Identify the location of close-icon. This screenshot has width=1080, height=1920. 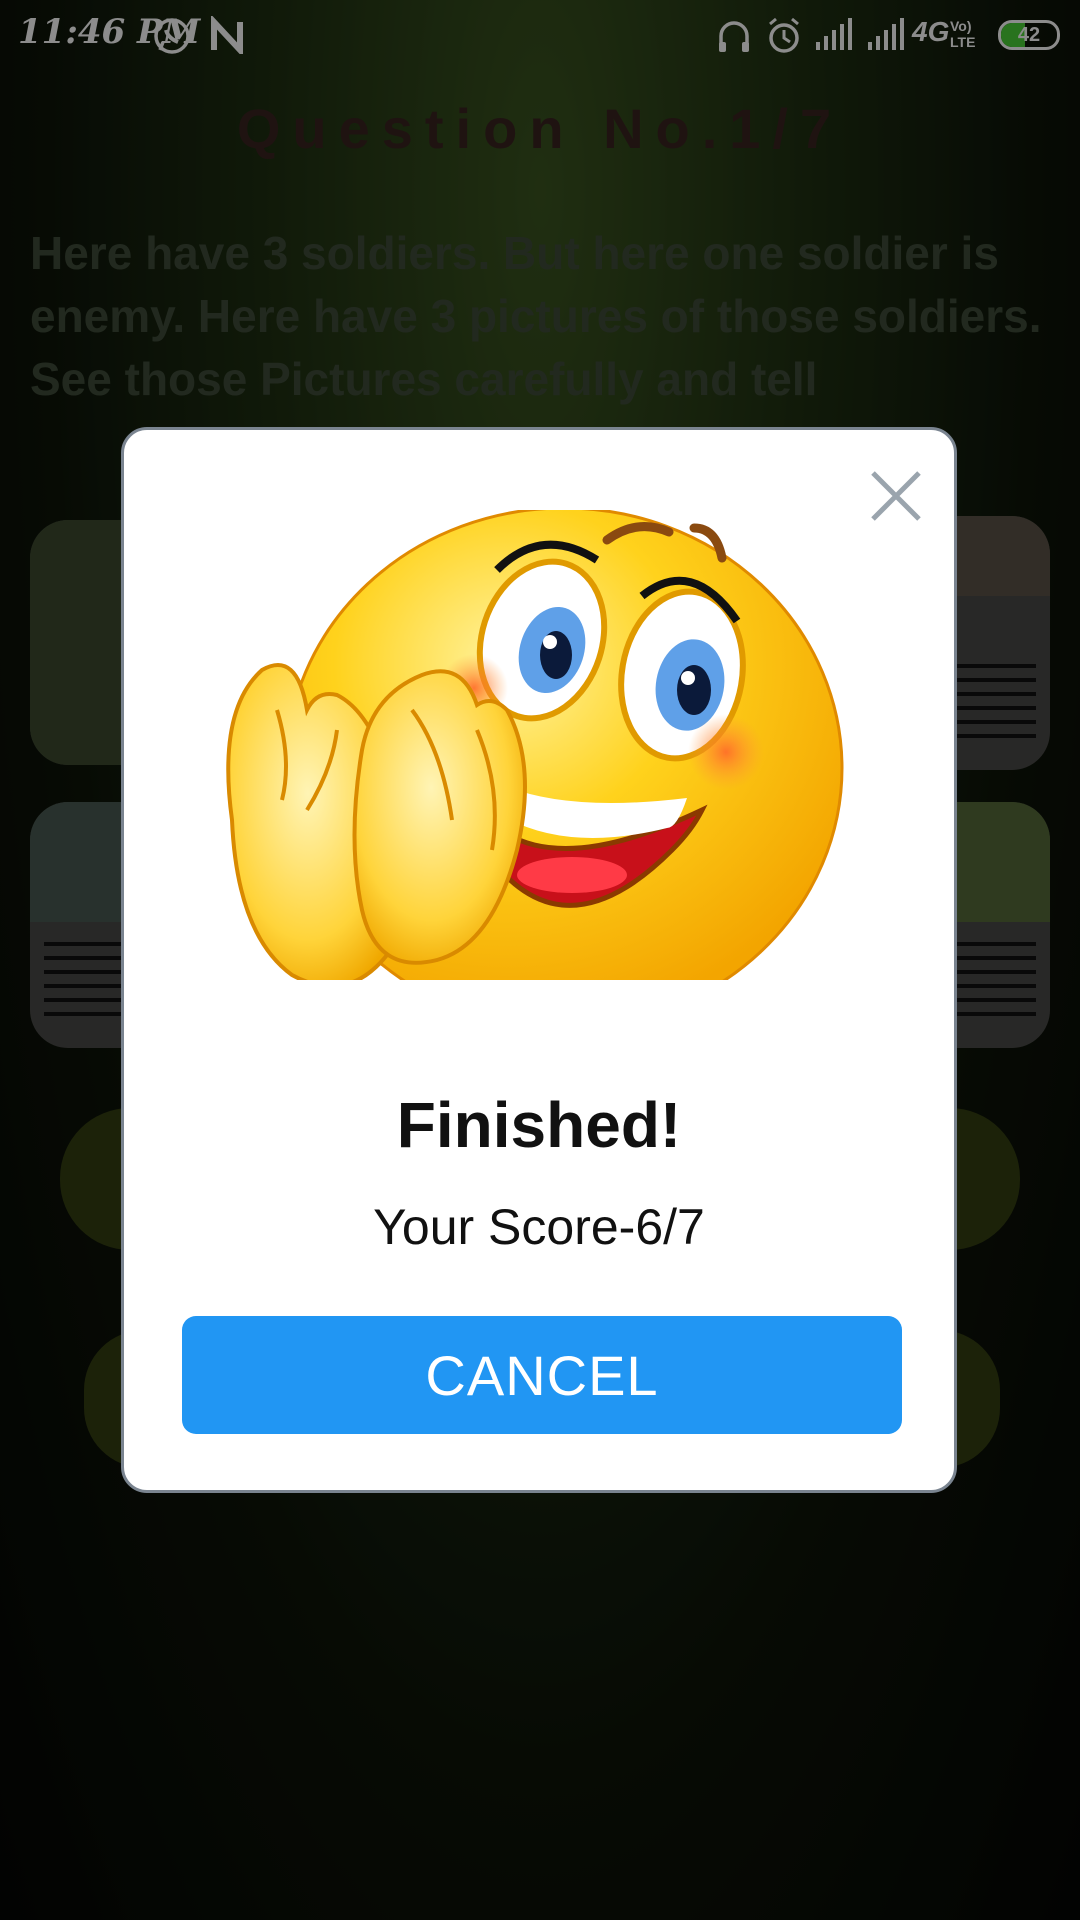
(896, 496).